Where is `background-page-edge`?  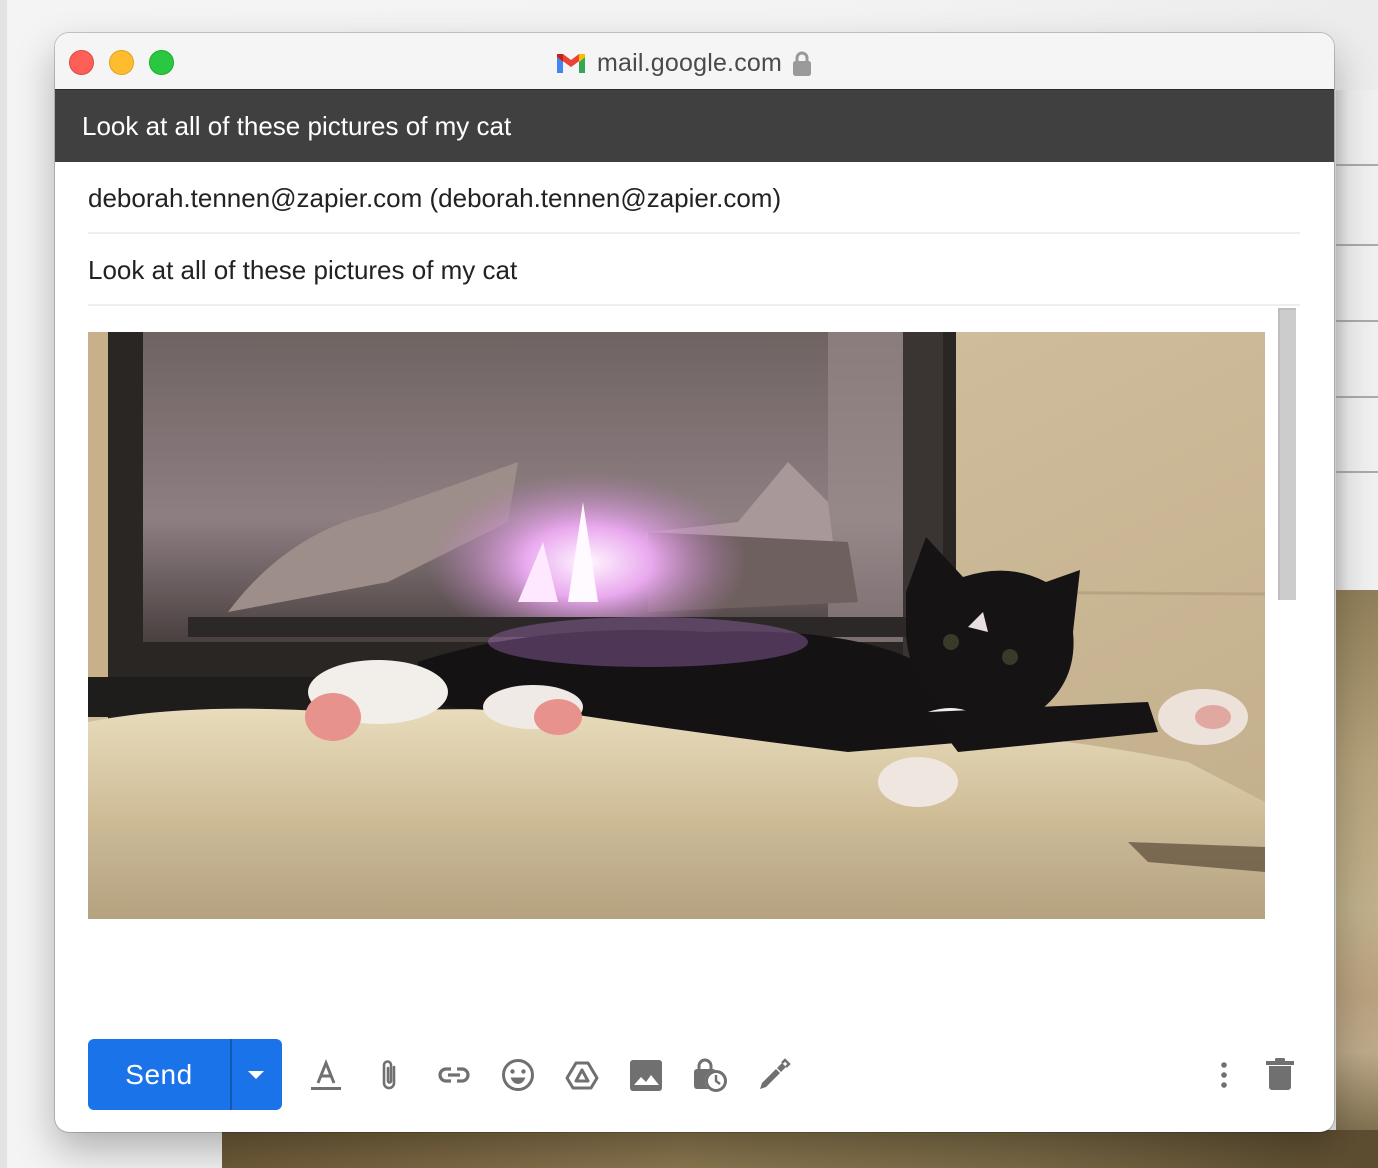
background-page-edge is located at coordinates (3, 584).